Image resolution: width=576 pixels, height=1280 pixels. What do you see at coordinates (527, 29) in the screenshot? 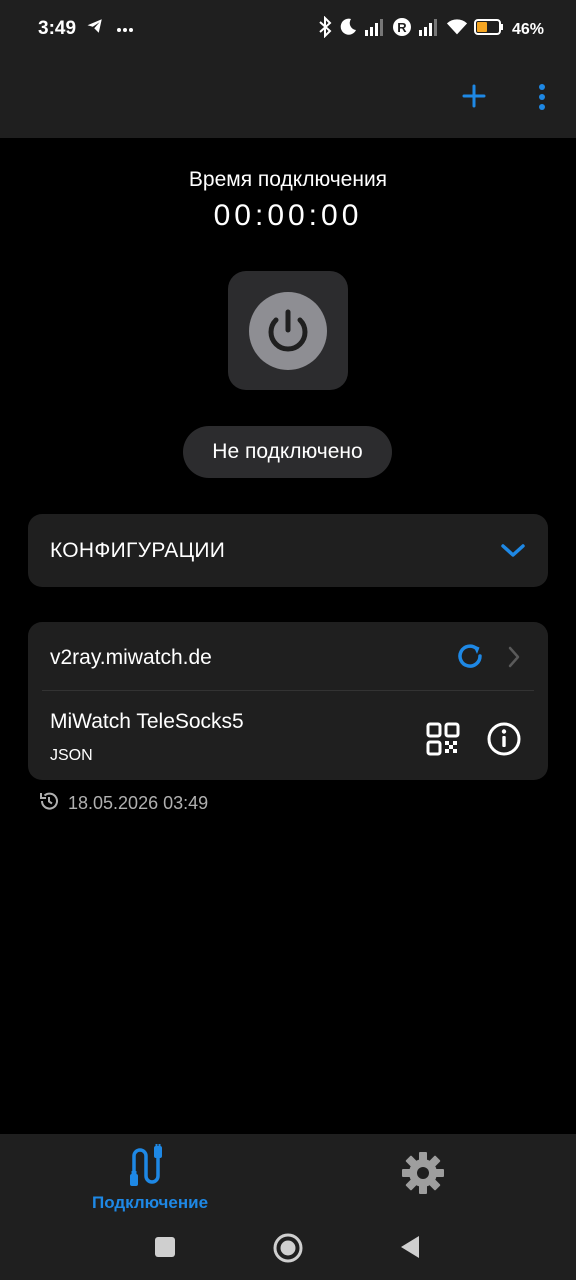
I see `battery-percent: 46%` at bounding box center [527, 29].